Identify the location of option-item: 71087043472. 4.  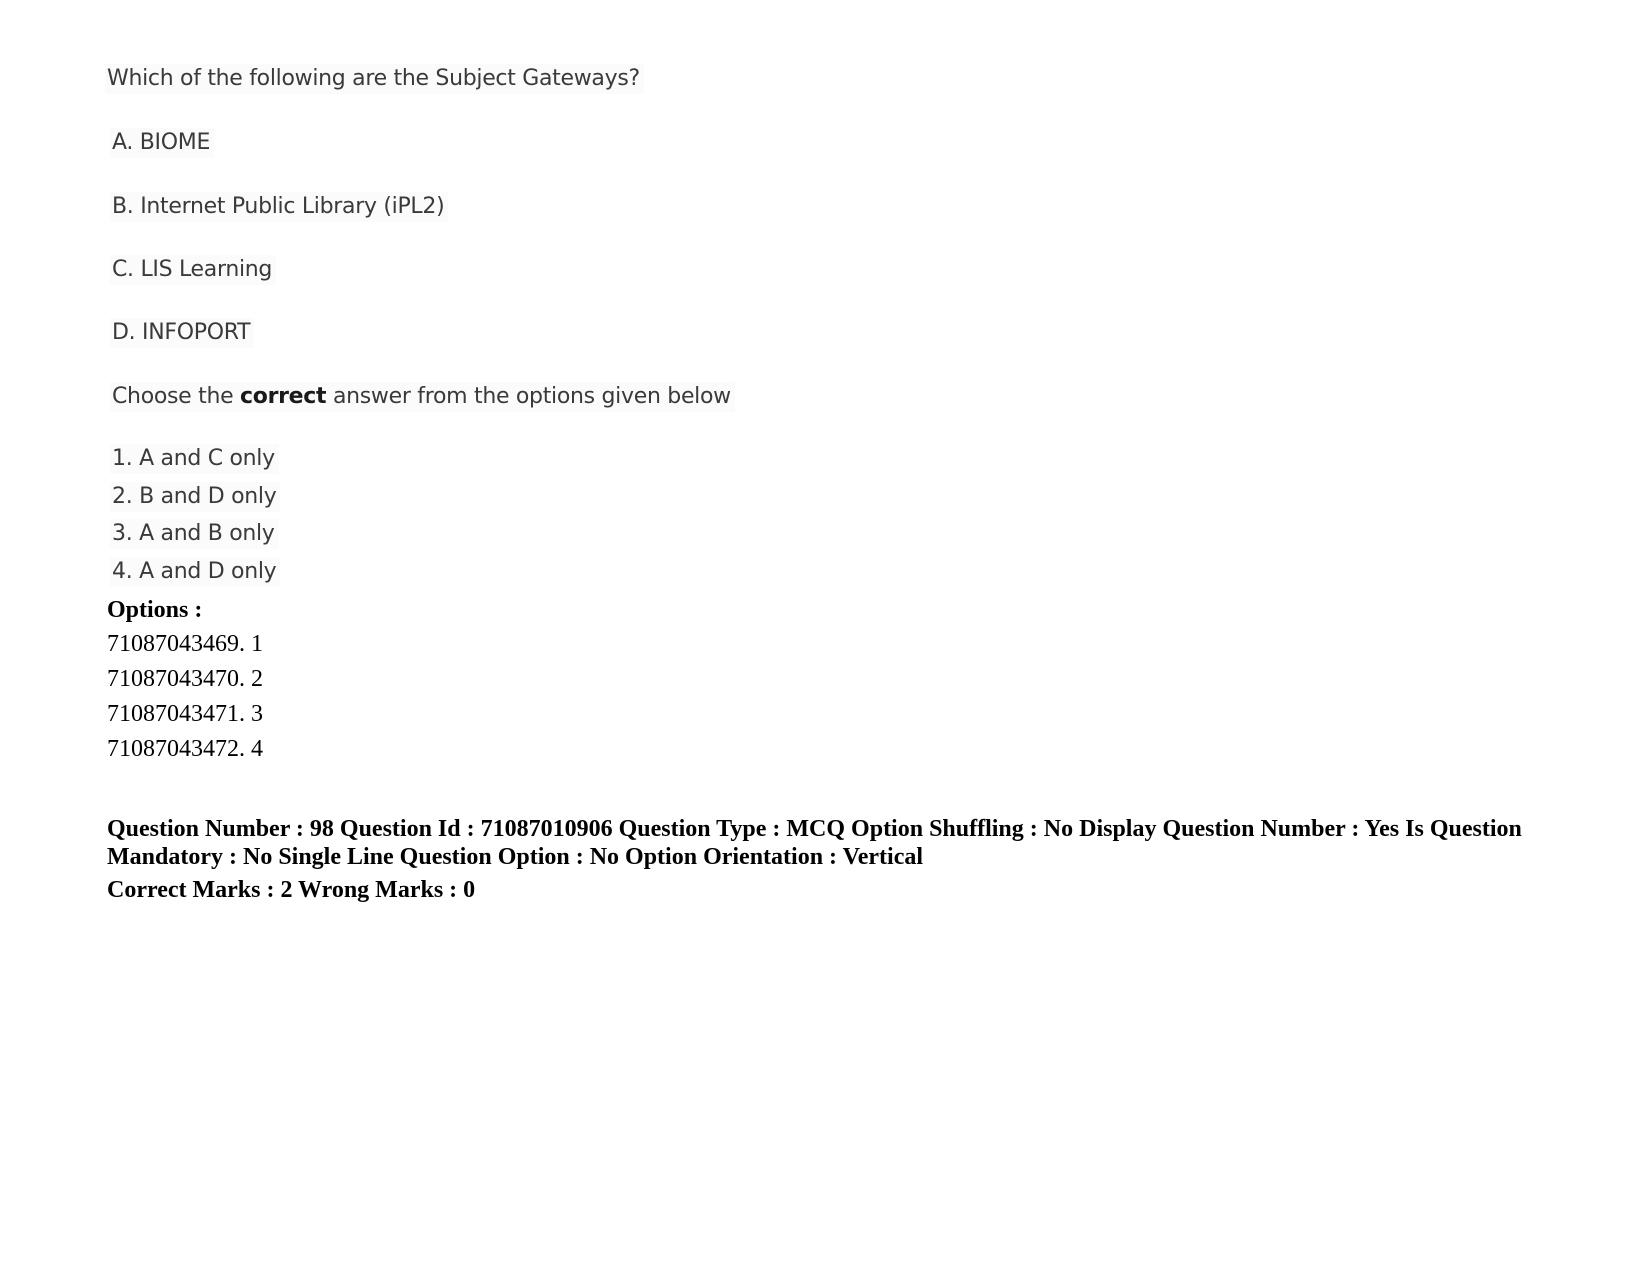
(185, 749).